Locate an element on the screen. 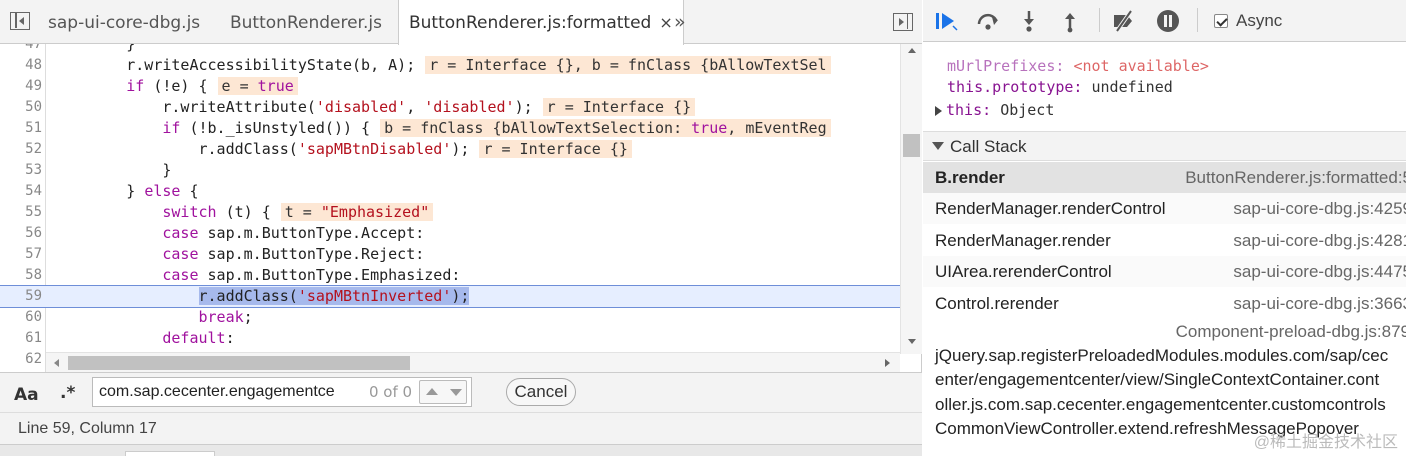  call-frame: B.render ButtonRenderer.js:formatted:5 is located at coordinates (1164, 177).